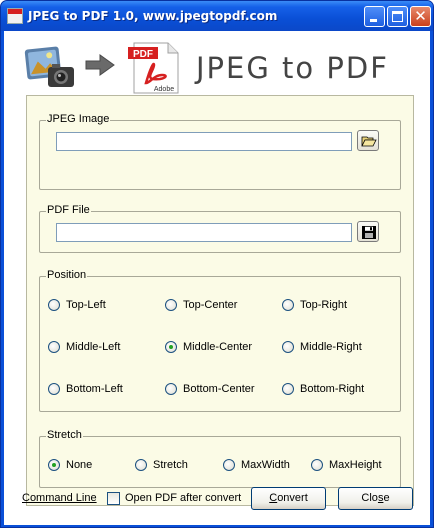 The width and height of the screenshot is (434, 528). I want to click on convert-label: onvert, so click(292, 498).